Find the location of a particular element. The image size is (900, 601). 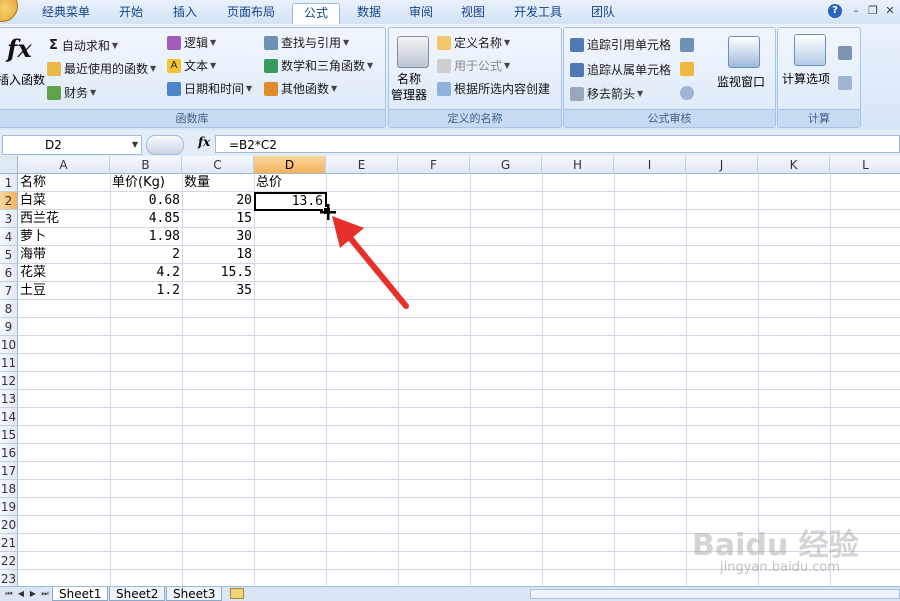

cell-b5: 2 is located at coordinates (146, 255).